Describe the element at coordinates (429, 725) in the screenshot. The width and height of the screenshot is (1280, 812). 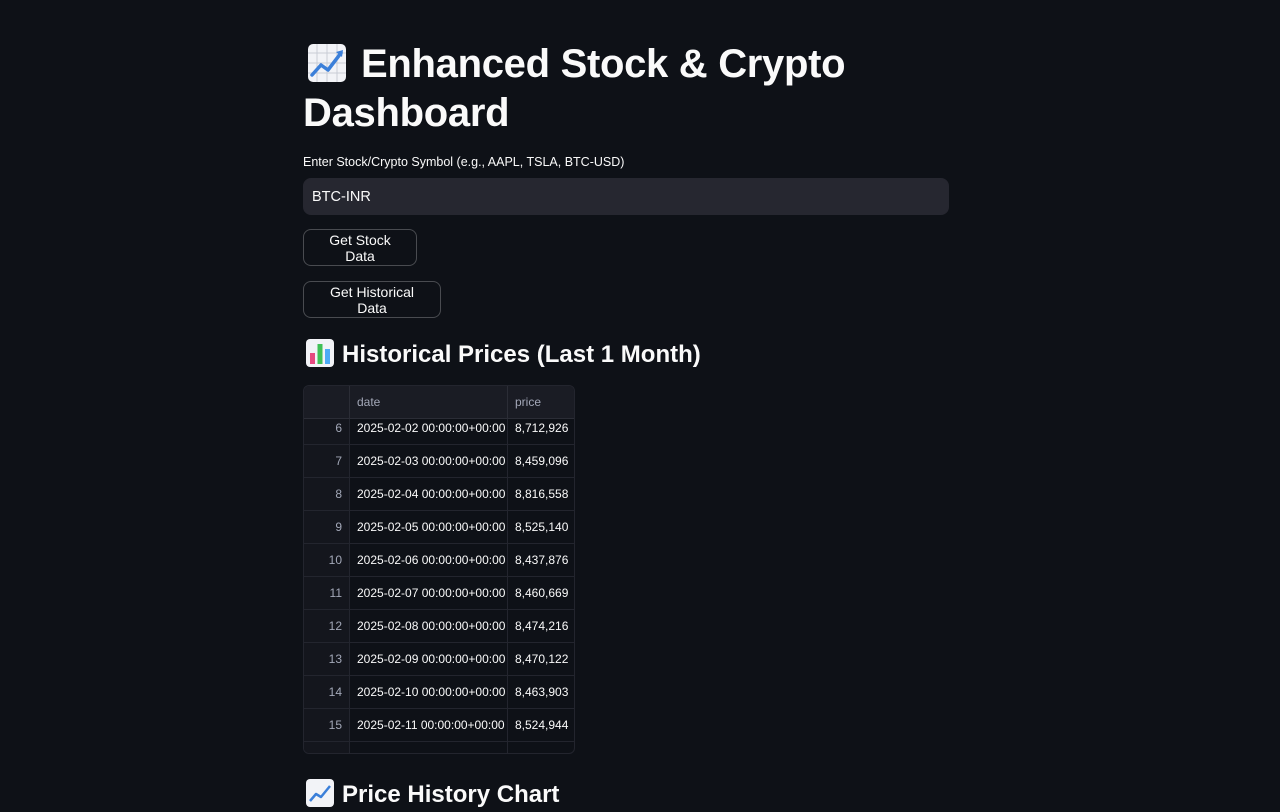
I see `date-cell: 2025-02-11 00:00:00+00:00` at that location.